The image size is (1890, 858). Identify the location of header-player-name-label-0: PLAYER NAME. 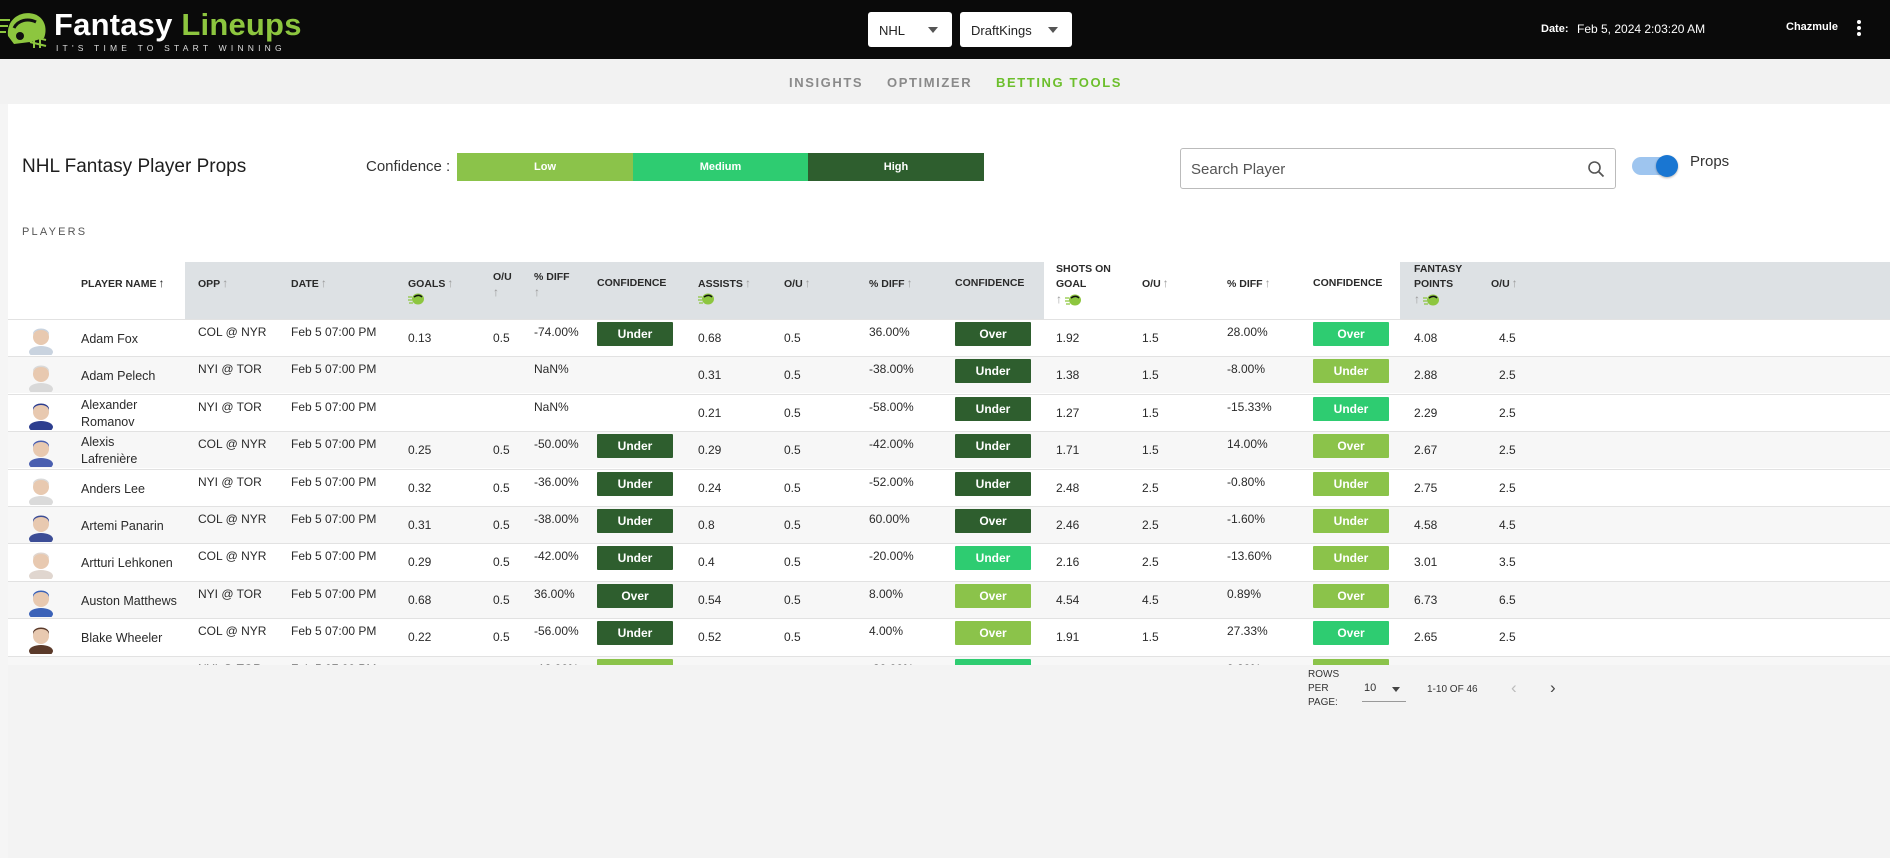
(119, 284).